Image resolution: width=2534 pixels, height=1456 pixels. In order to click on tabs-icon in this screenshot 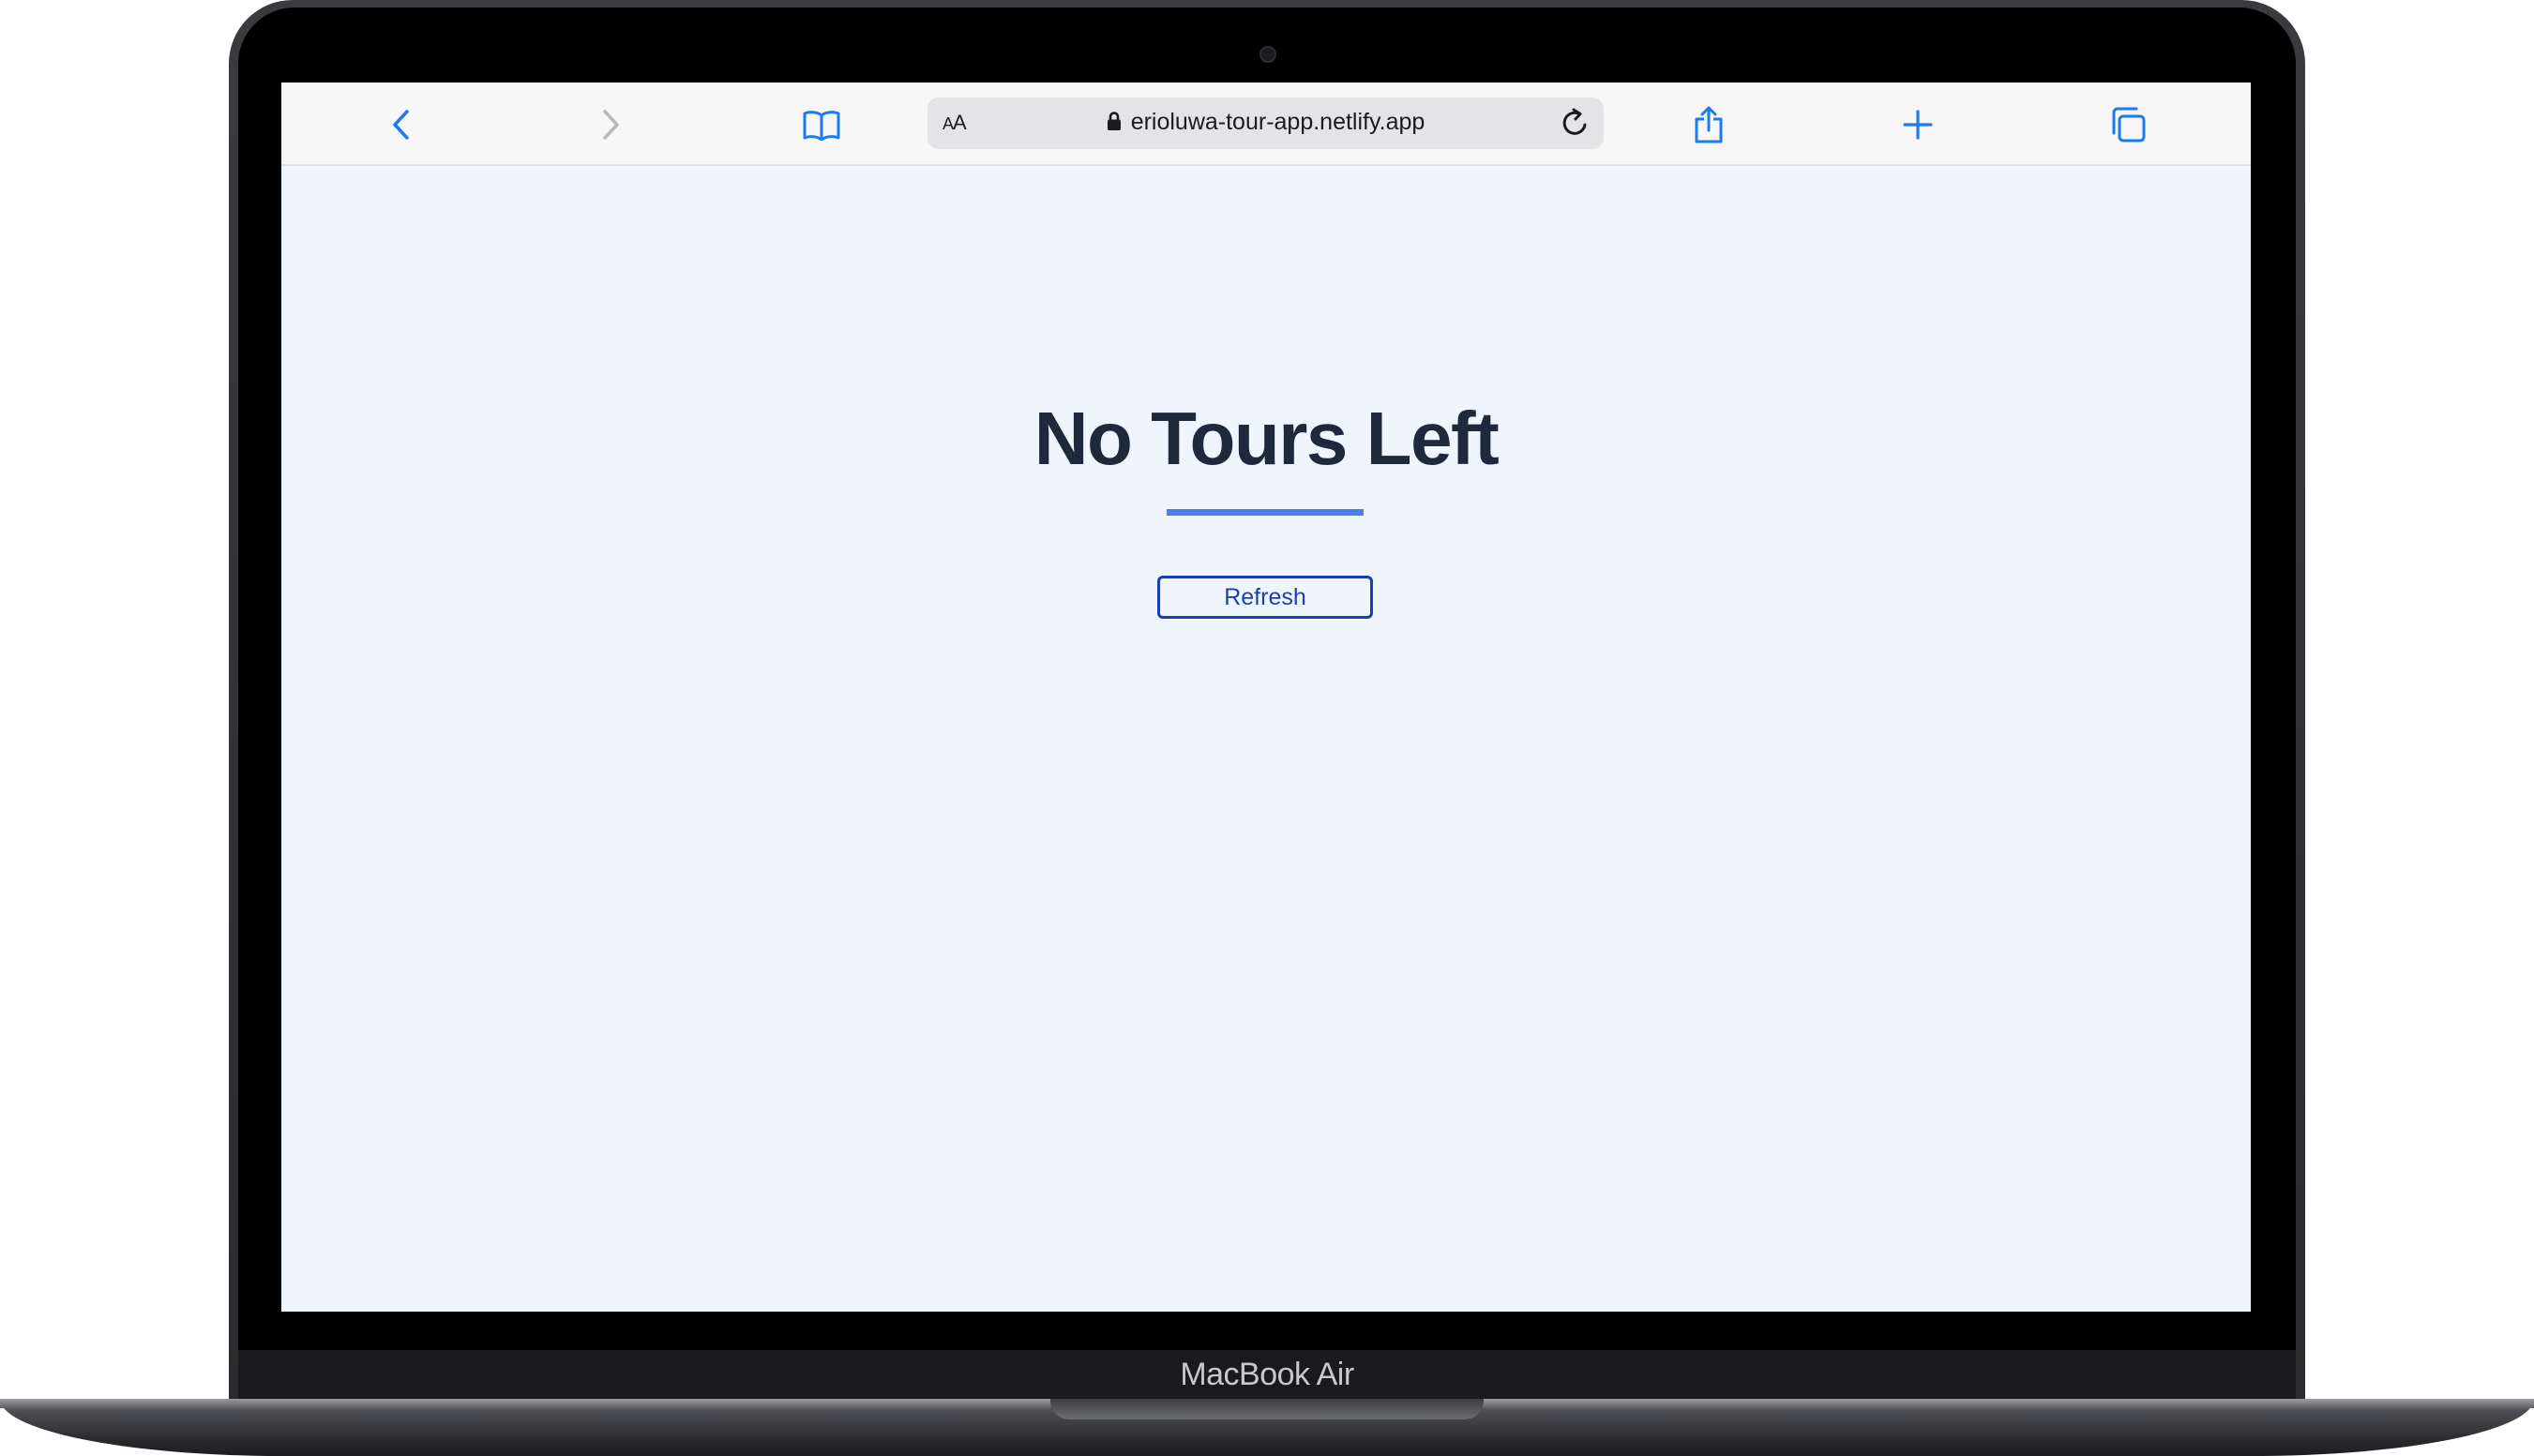, I will do `click(2129, 125)`.